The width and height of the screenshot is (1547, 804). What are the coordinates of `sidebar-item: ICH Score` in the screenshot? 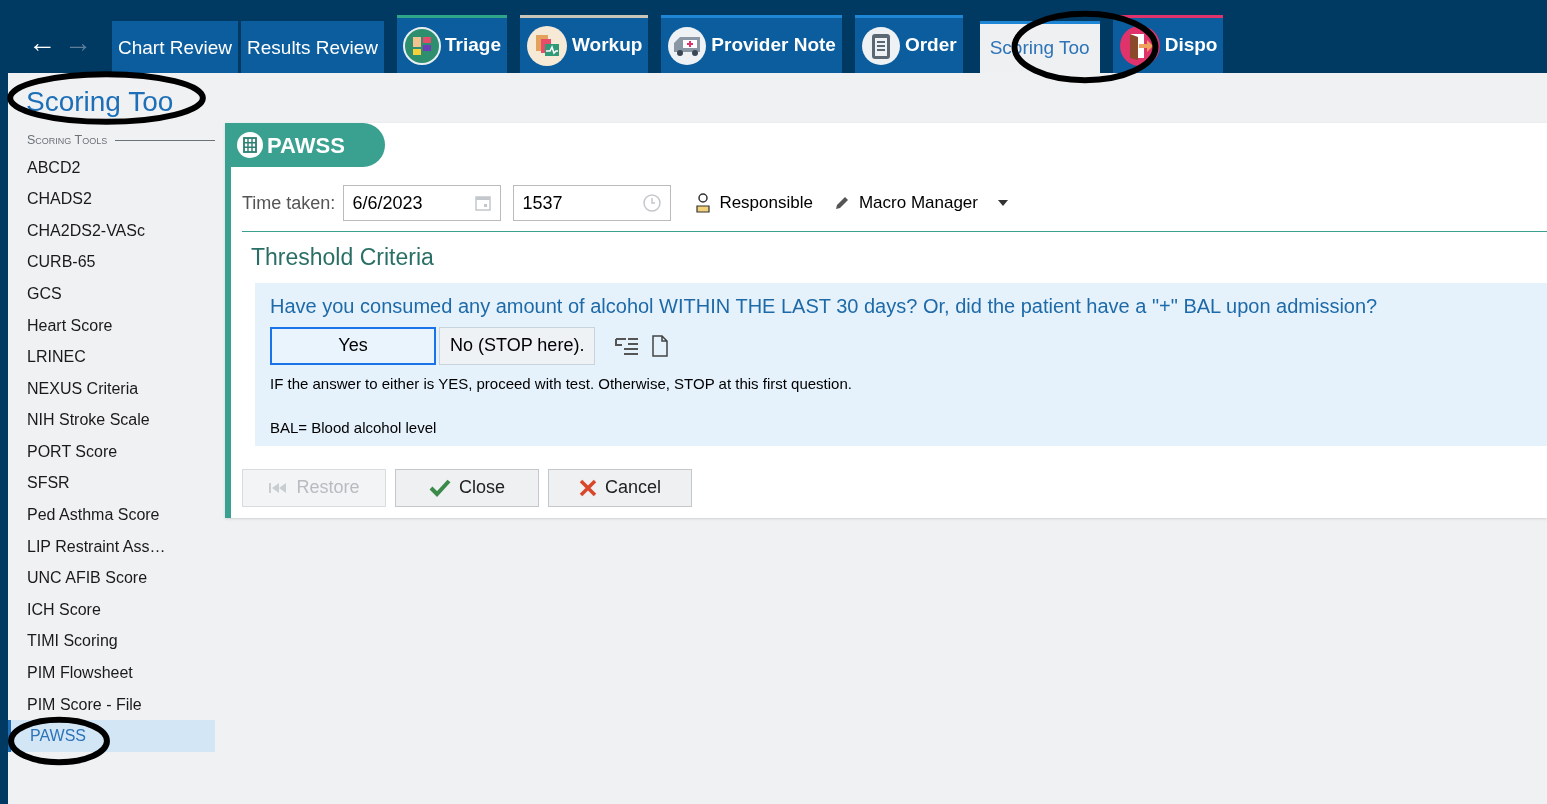 It's located at (111, 610).